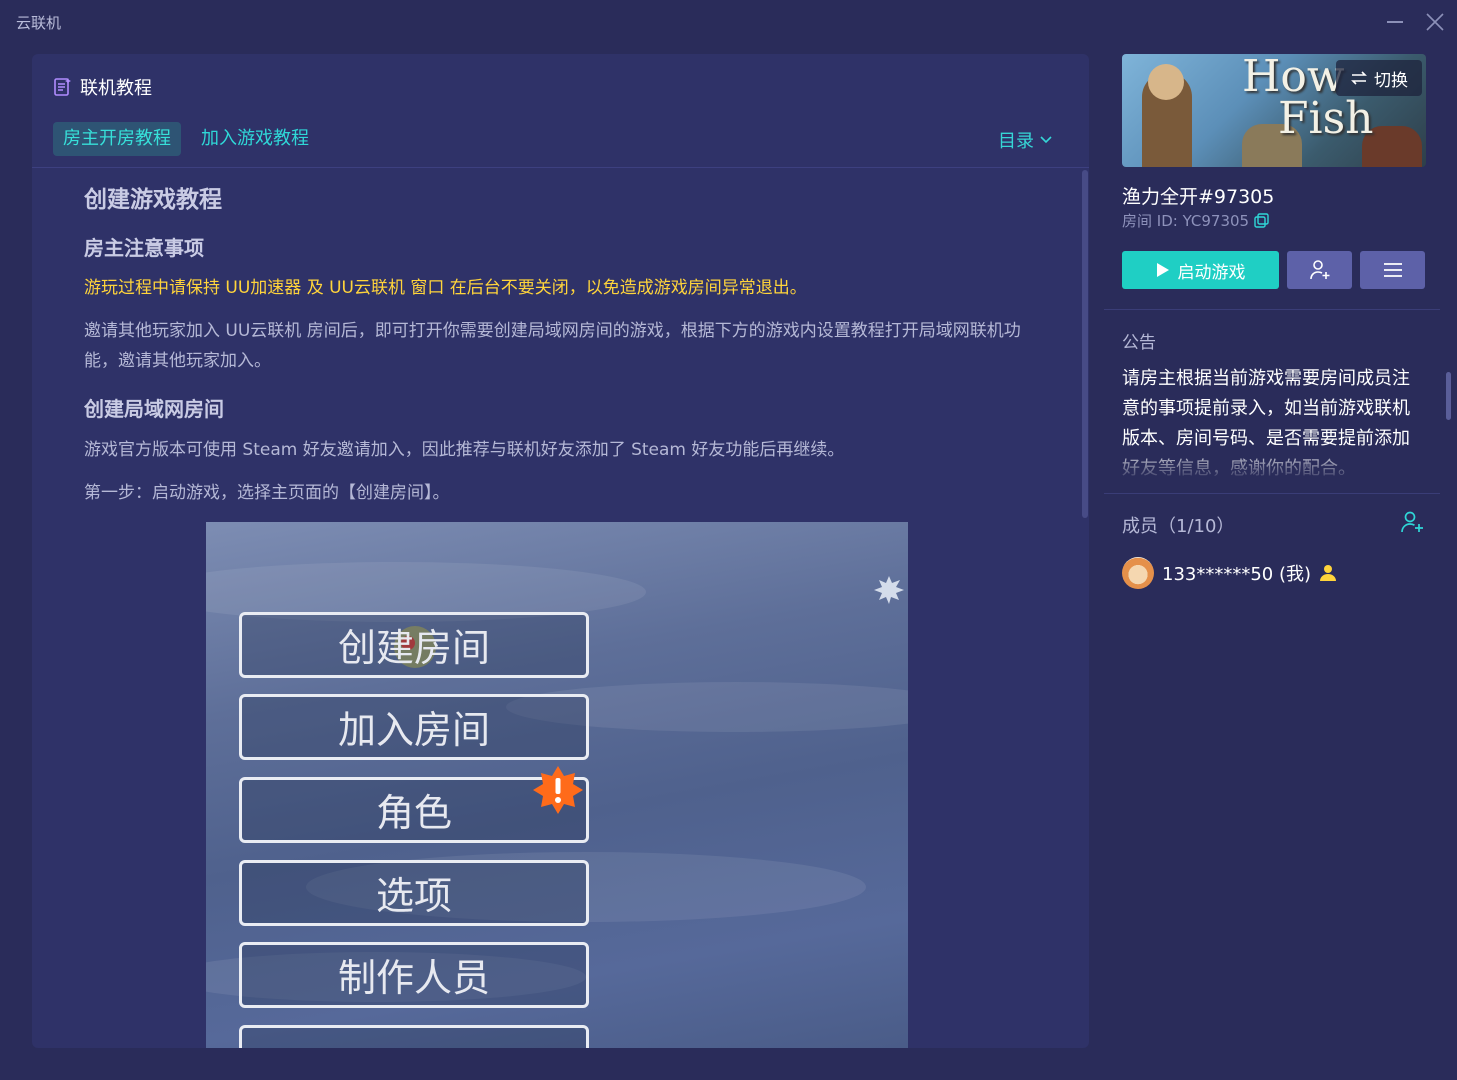 This screenshot has width=1457, height=1080. What do you see at coordinates (267, 493) in the screenshot?
I see `step-one-text: 第一步：启动游戏，选择主页面的【创建房间】。` at bounding box center [267, 493].